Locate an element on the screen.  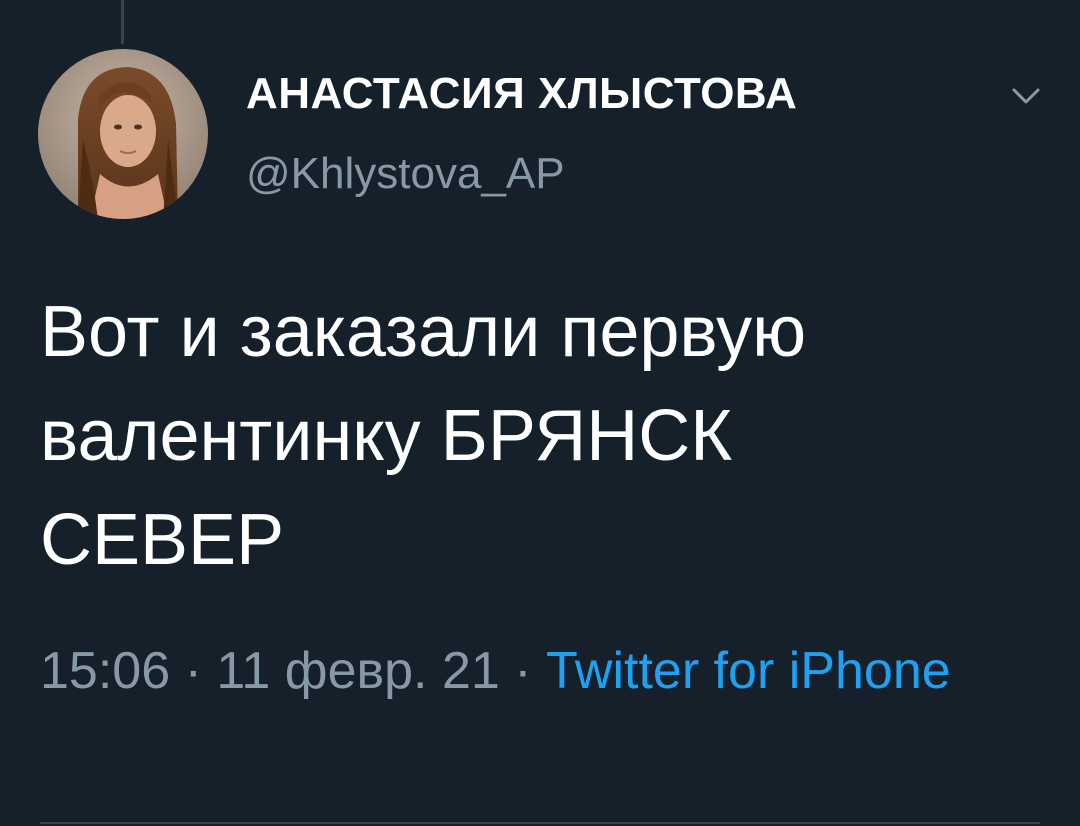
tweet-text-line: валентинку БРЯНСК is located at coordinates (386, 436).